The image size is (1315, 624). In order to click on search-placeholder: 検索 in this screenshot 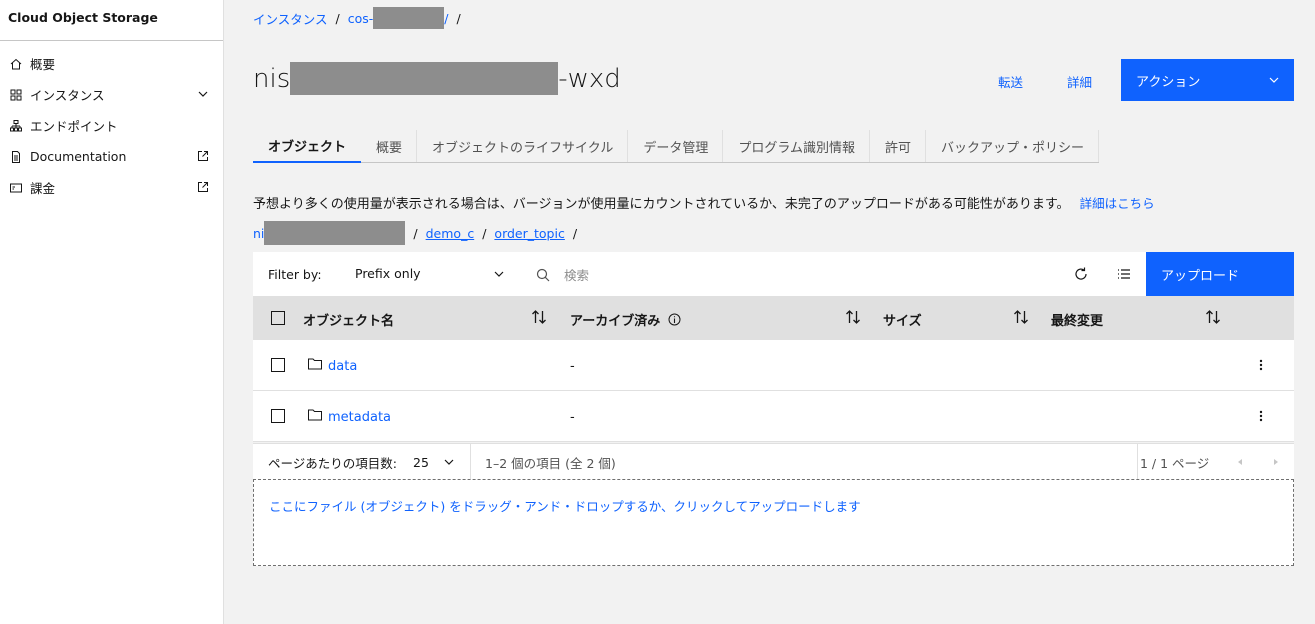, I will do `click(577, 275)`.